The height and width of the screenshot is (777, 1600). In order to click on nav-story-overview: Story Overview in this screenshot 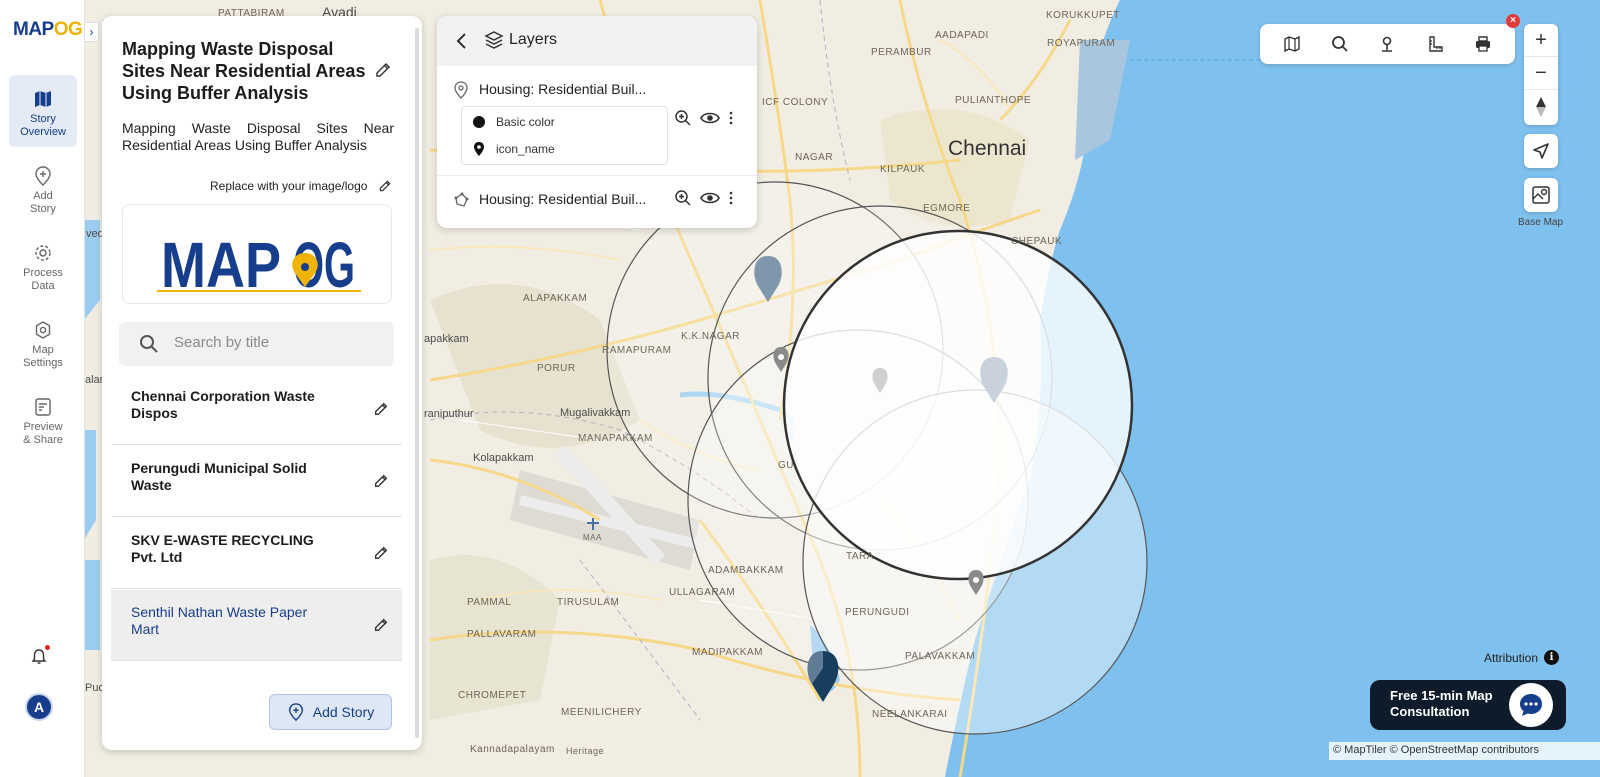, I will do `click(43, 111)`.